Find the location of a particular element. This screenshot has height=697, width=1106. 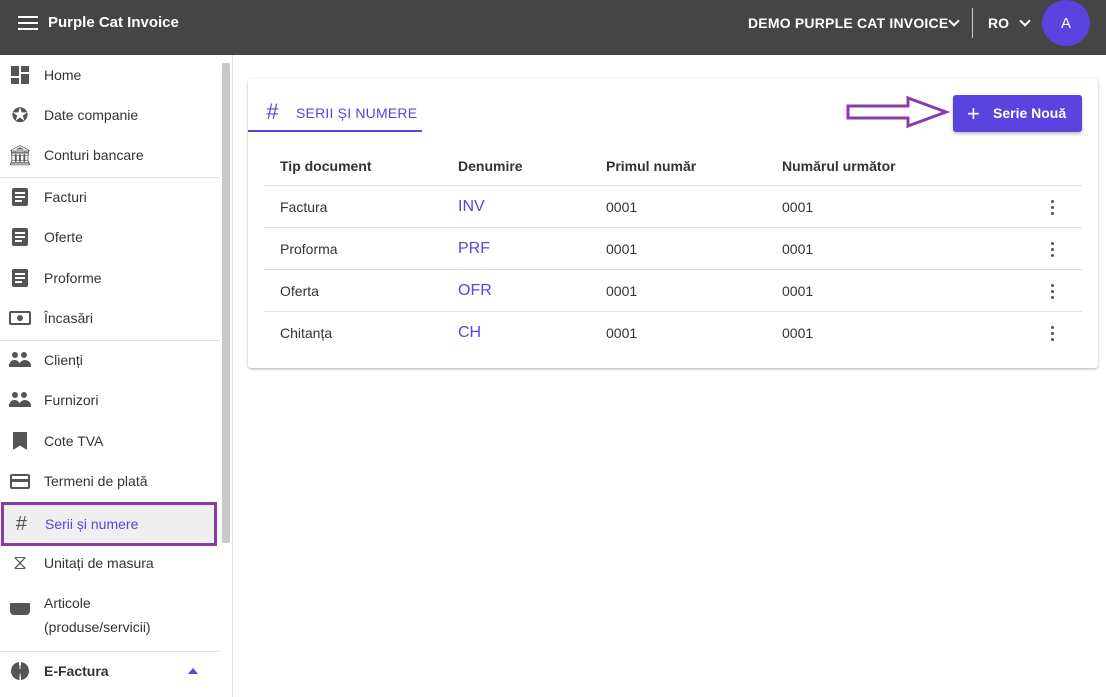

cell-type: Factura is located at coordinates (304, 207).